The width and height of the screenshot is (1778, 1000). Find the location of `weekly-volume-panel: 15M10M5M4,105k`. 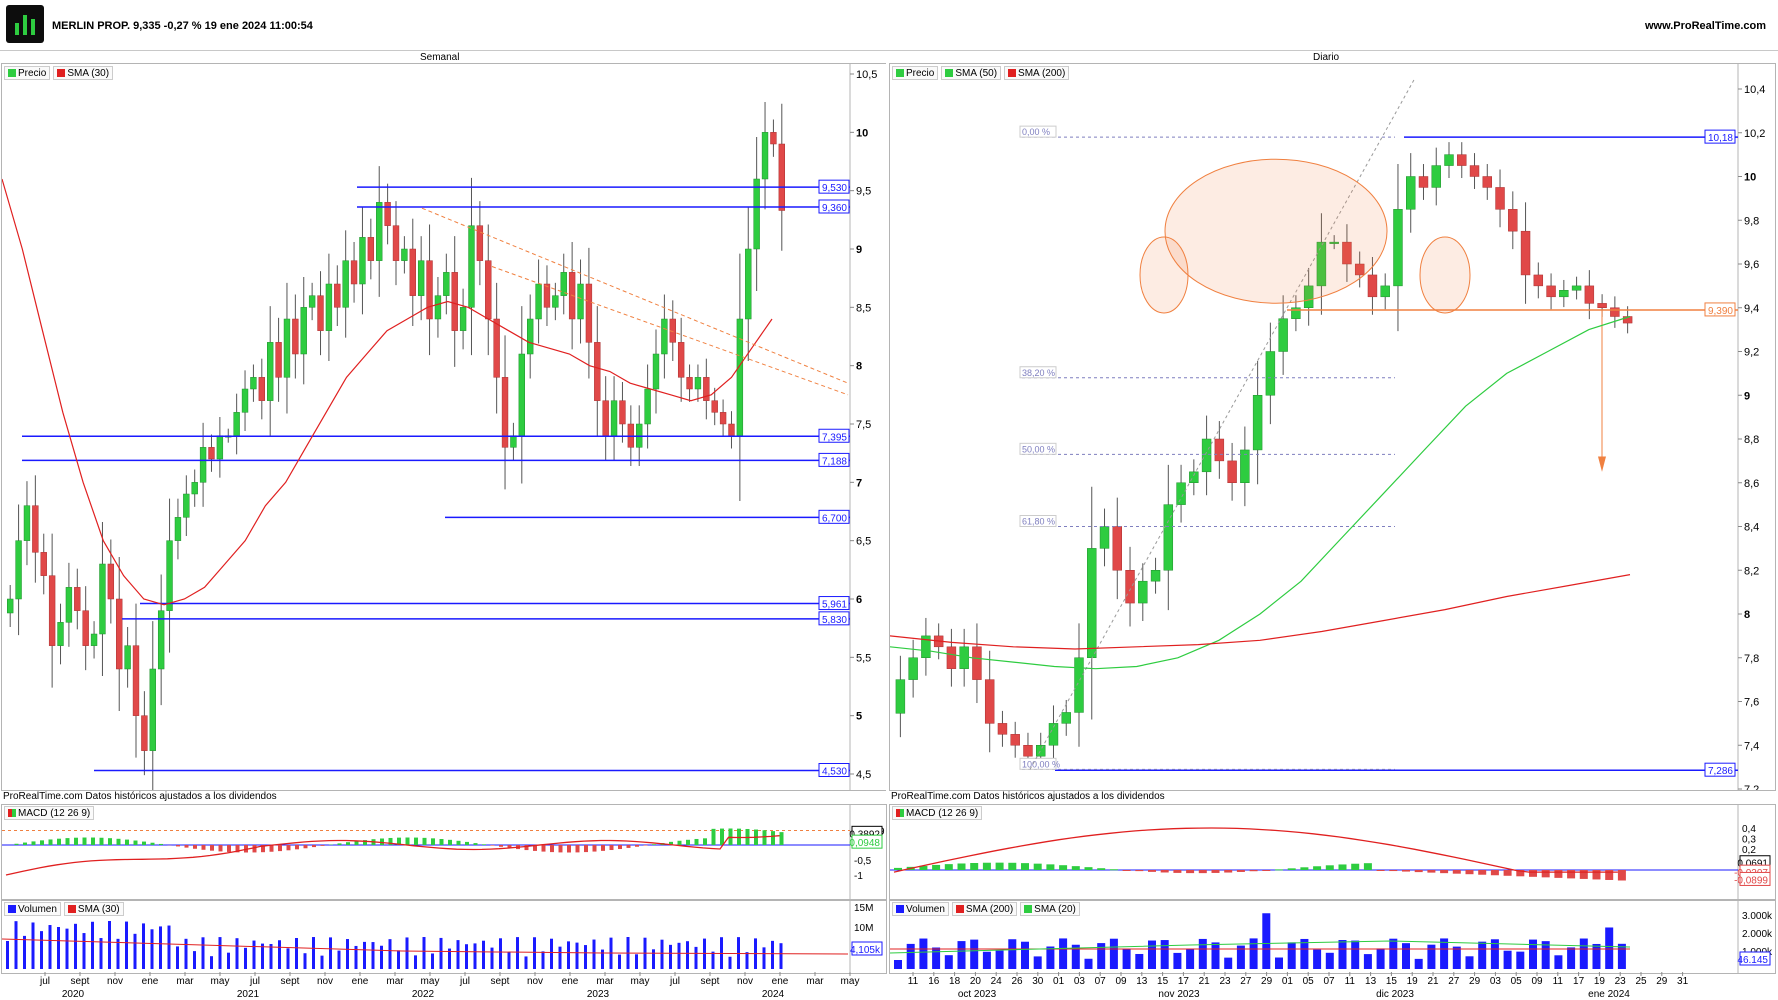

weekly-volume-panel: 15M10M5M4,105k is located at coordinates (444, 937).